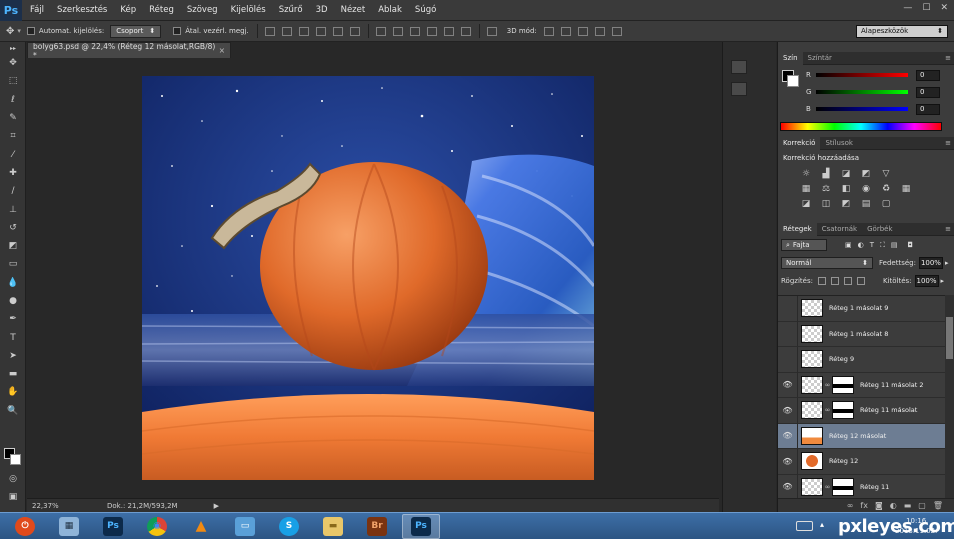  What do you see at coordinates (13, 173) in the screenshot?
I see `healing-brush-tool-icon: ✚` at bounding box center [13, 173].